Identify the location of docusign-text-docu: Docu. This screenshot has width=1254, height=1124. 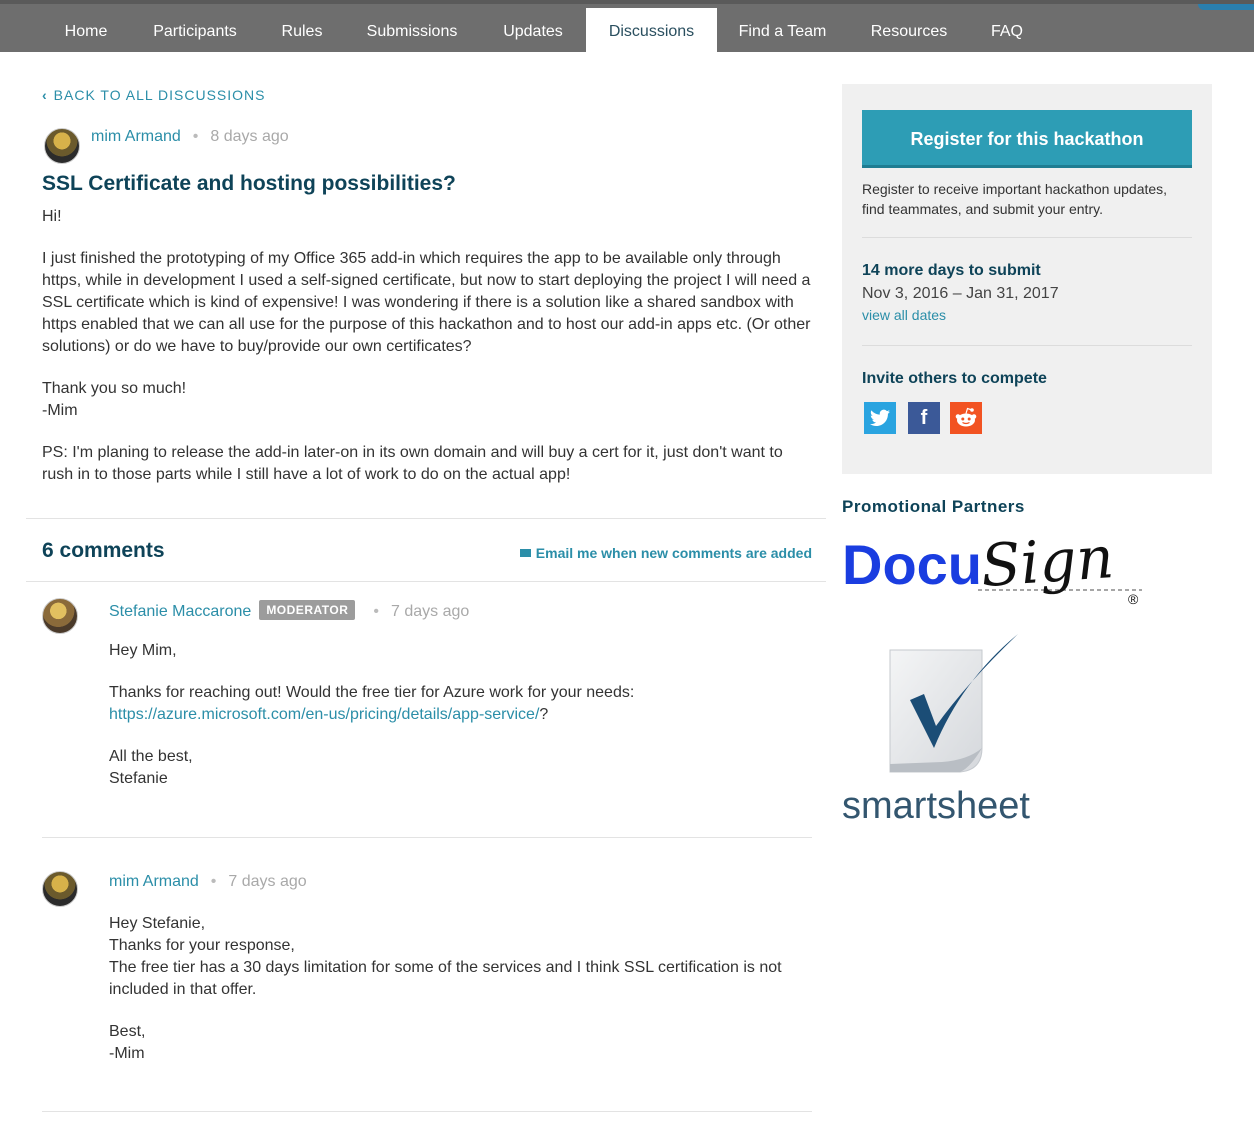
(912, 564).